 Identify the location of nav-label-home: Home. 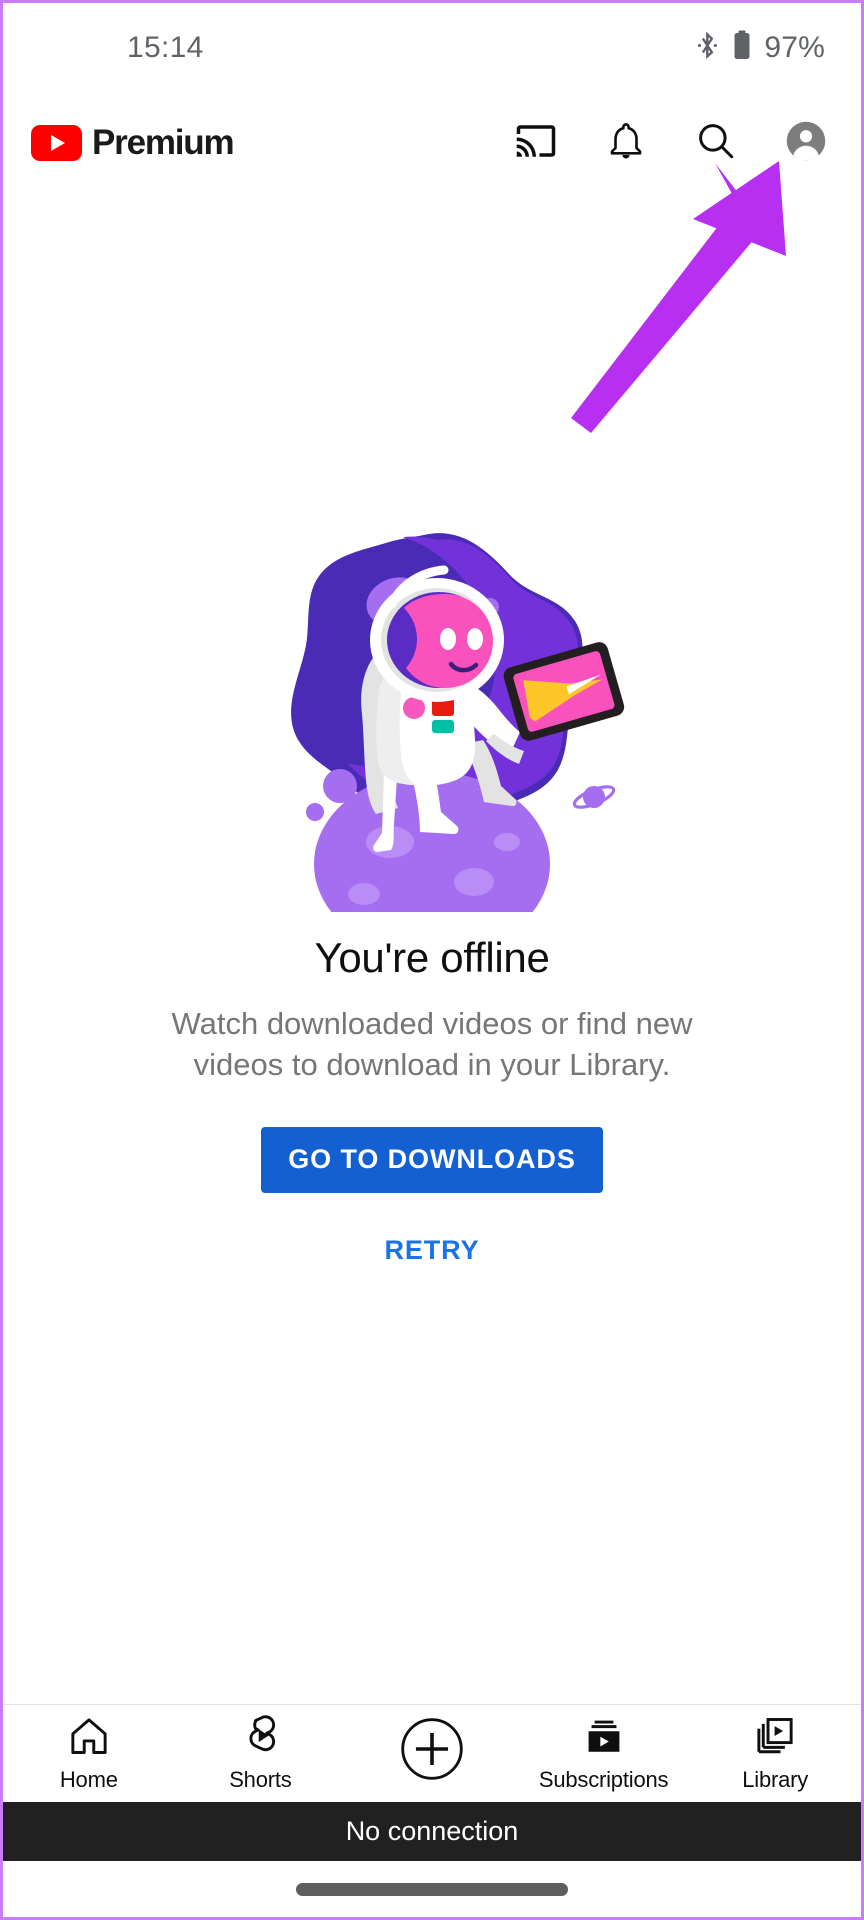
(88, 1779).